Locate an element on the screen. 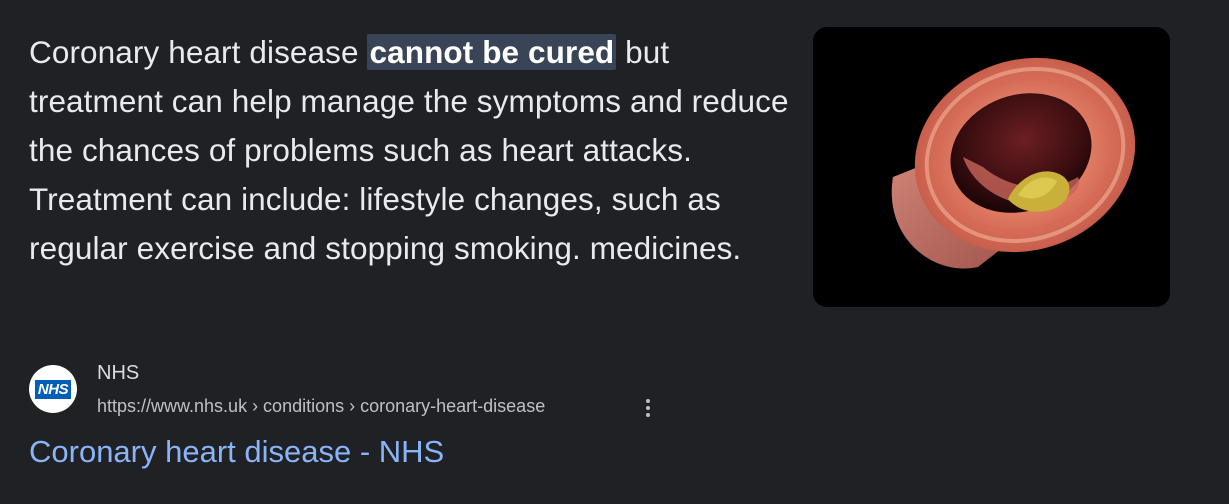  nhs-logo: NHS is located at coordinates (53, 389).